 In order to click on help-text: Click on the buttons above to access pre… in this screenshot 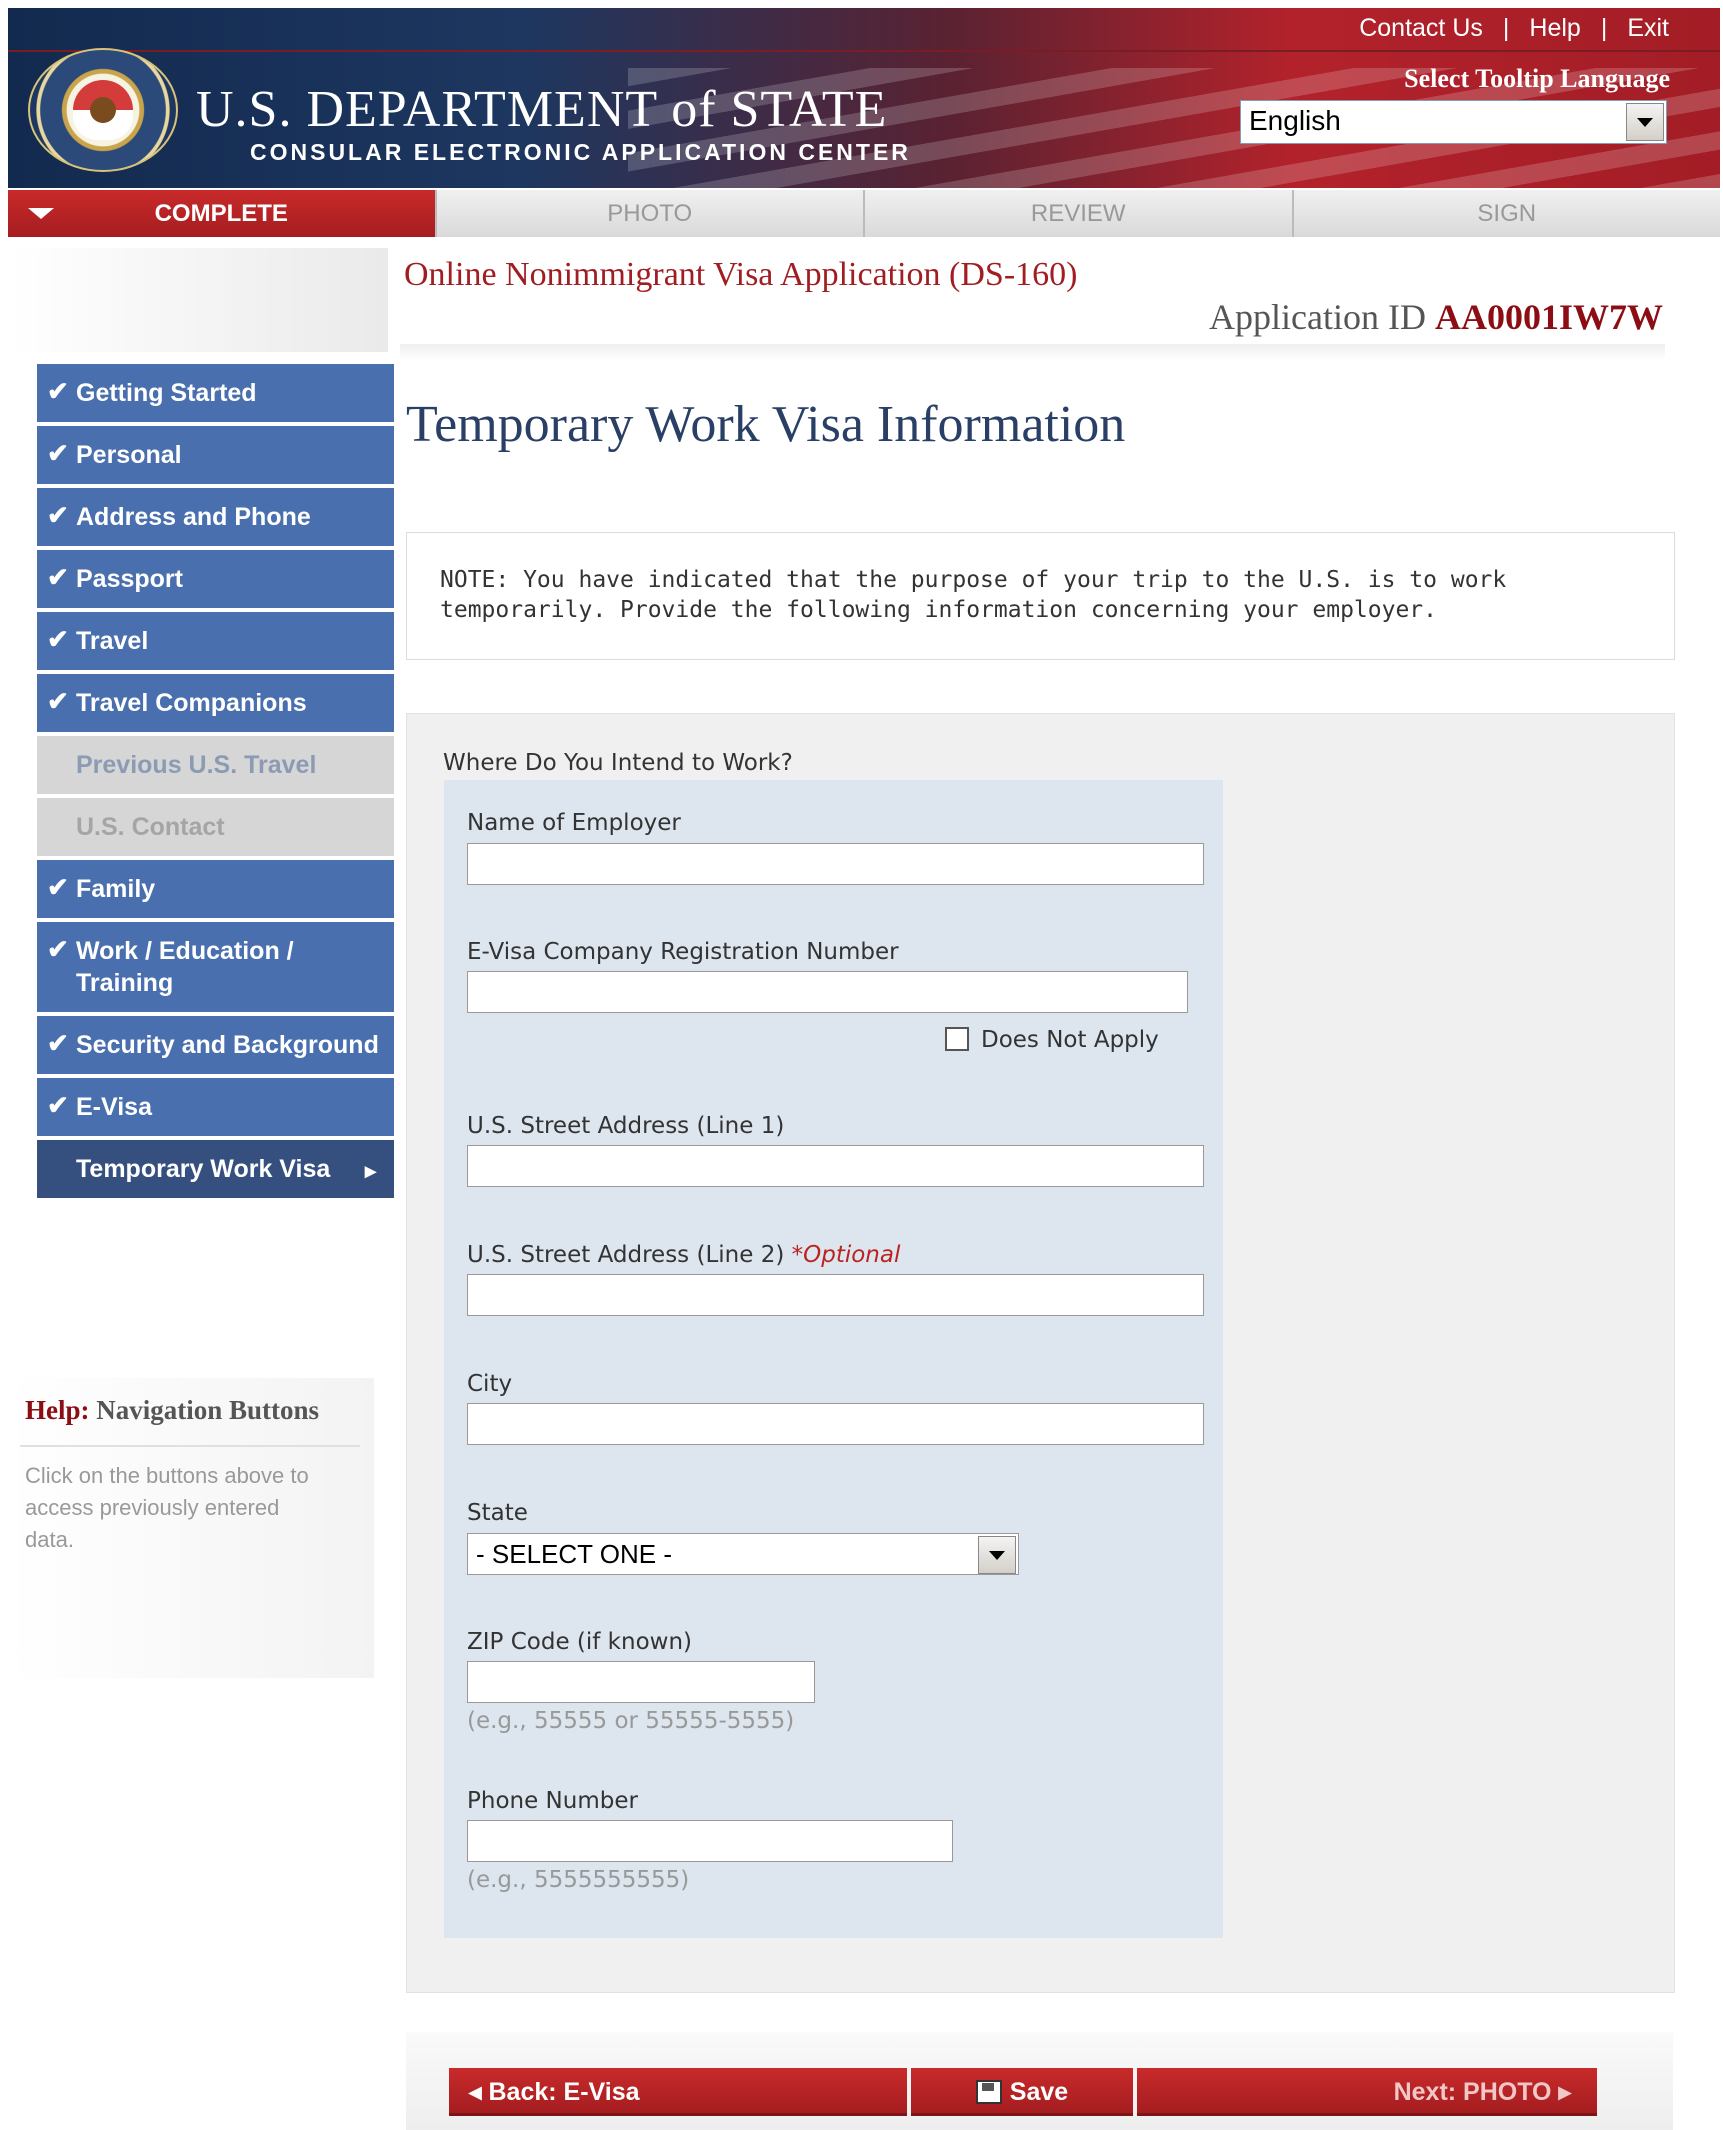, I will do `click(167, 1507)`.